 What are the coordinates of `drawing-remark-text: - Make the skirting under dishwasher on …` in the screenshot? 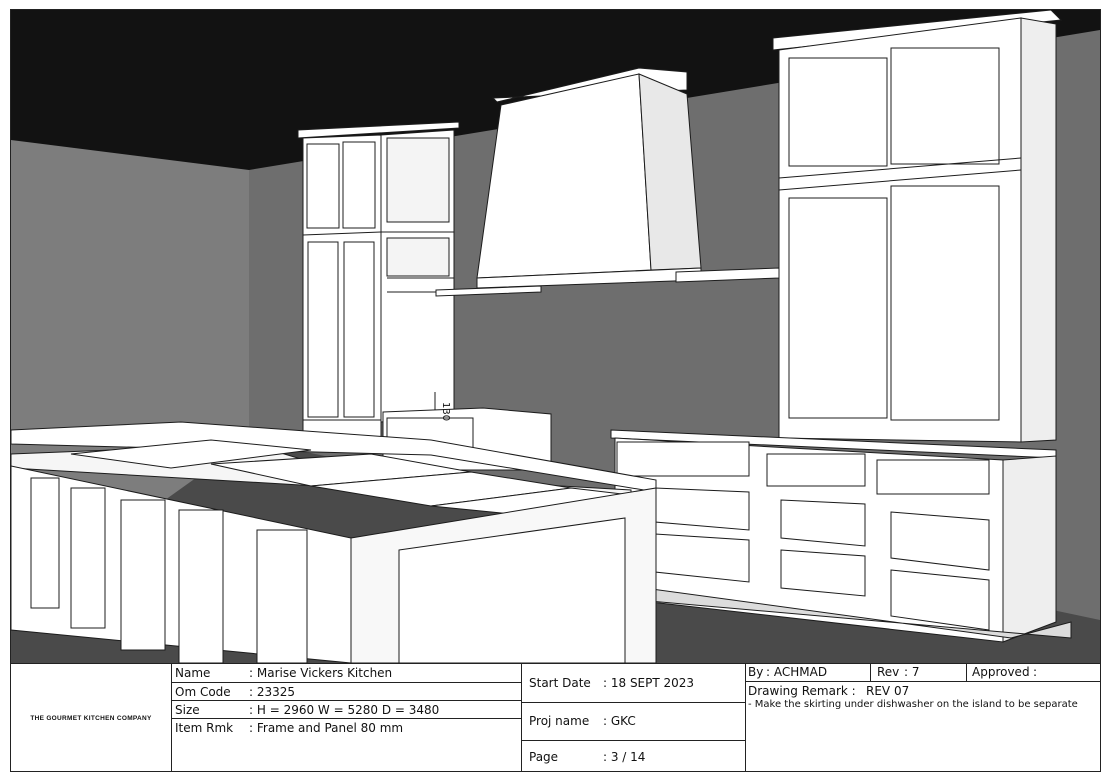 It's located at (913, 704).